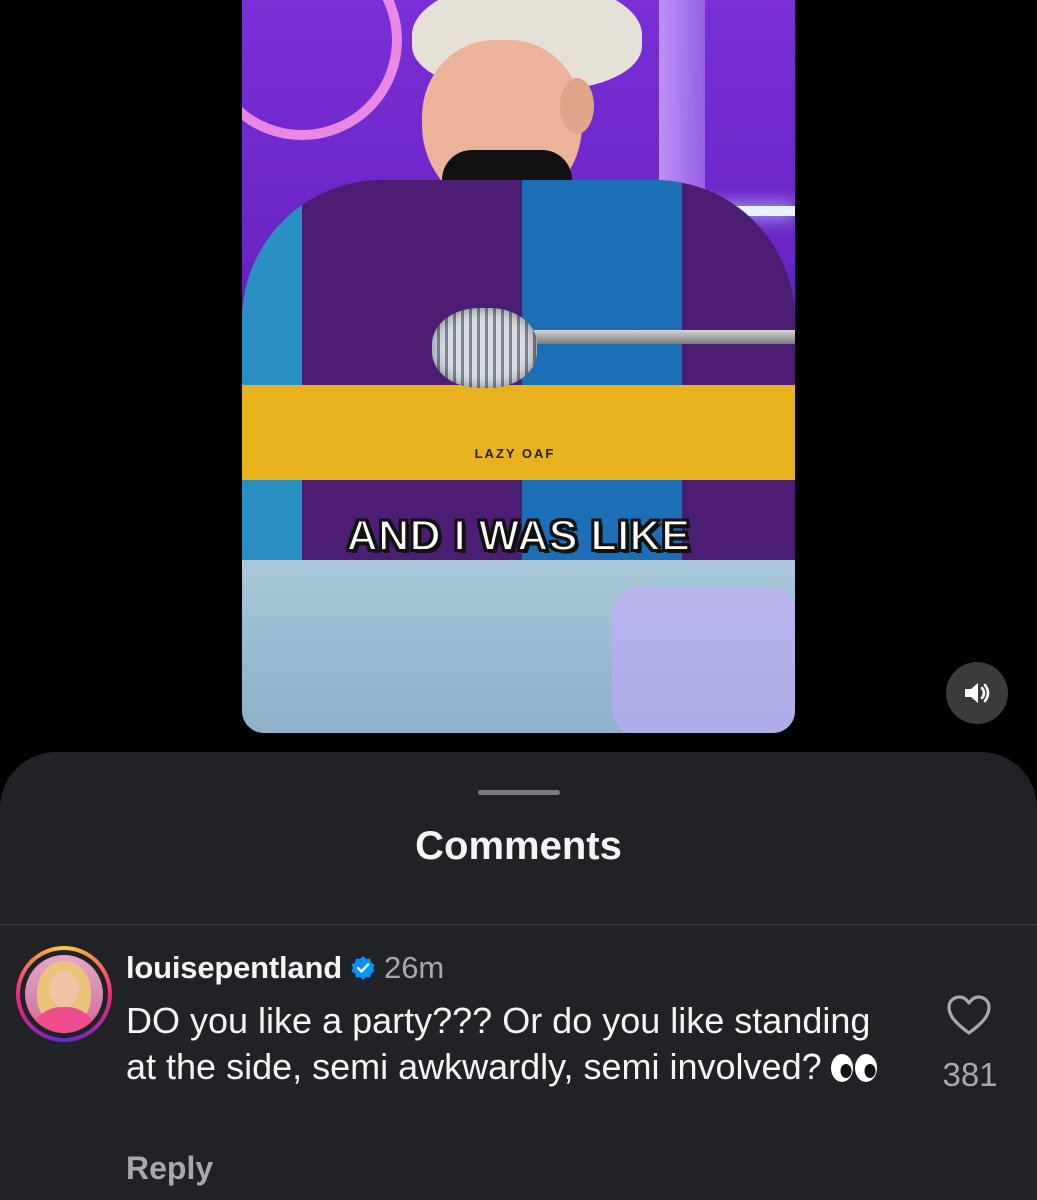 This screenshot has height=1200, width=1037. What do you see at coordinates (643, 337) in the screenshot?
I see `mic-arm` at bounding box center [643, 337].